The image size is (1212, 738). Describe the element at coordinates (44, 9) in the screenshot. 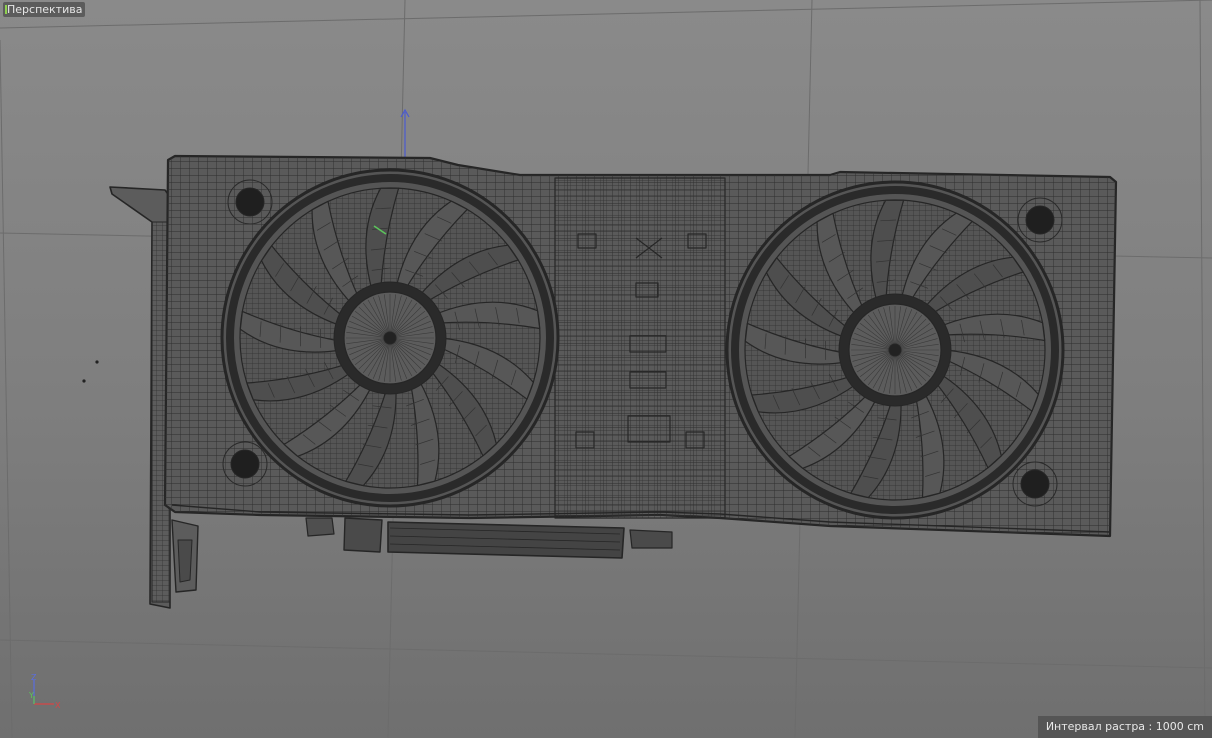

I see `view-name-label: Перспектива` at that location.